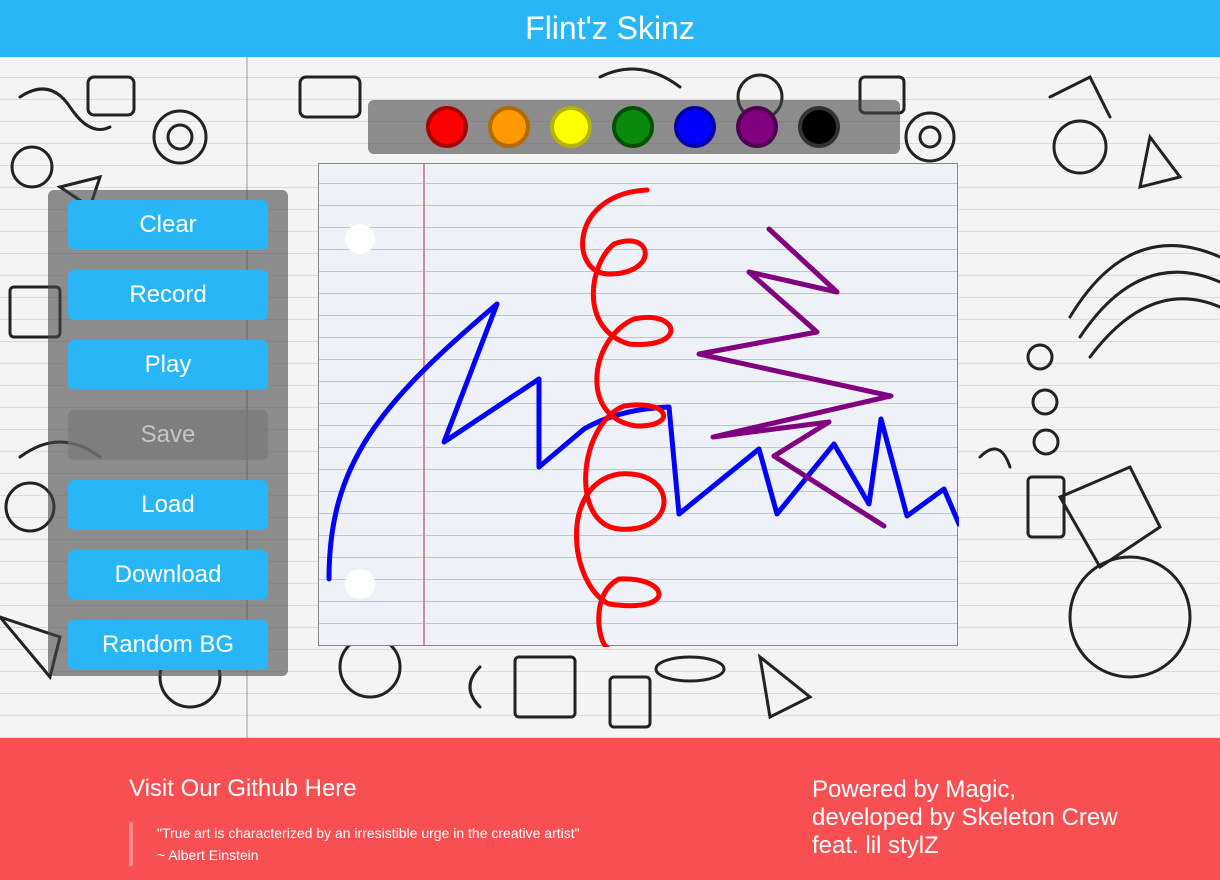 The image size is (1220, 880). Describe the element at coordinates (571, 127) in the screenshot. I see `color-swatch-yellow` at that location.